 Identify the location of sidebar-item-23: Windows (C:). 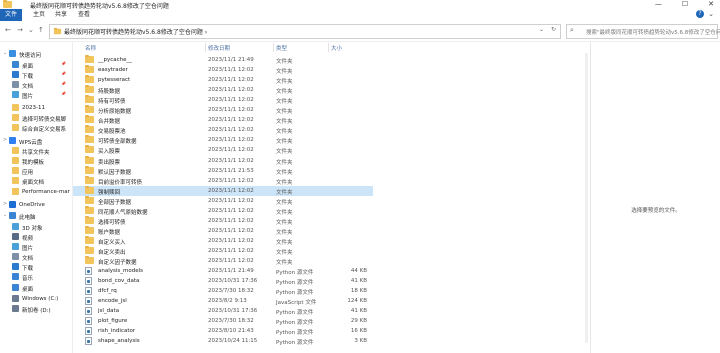
(36, 299).